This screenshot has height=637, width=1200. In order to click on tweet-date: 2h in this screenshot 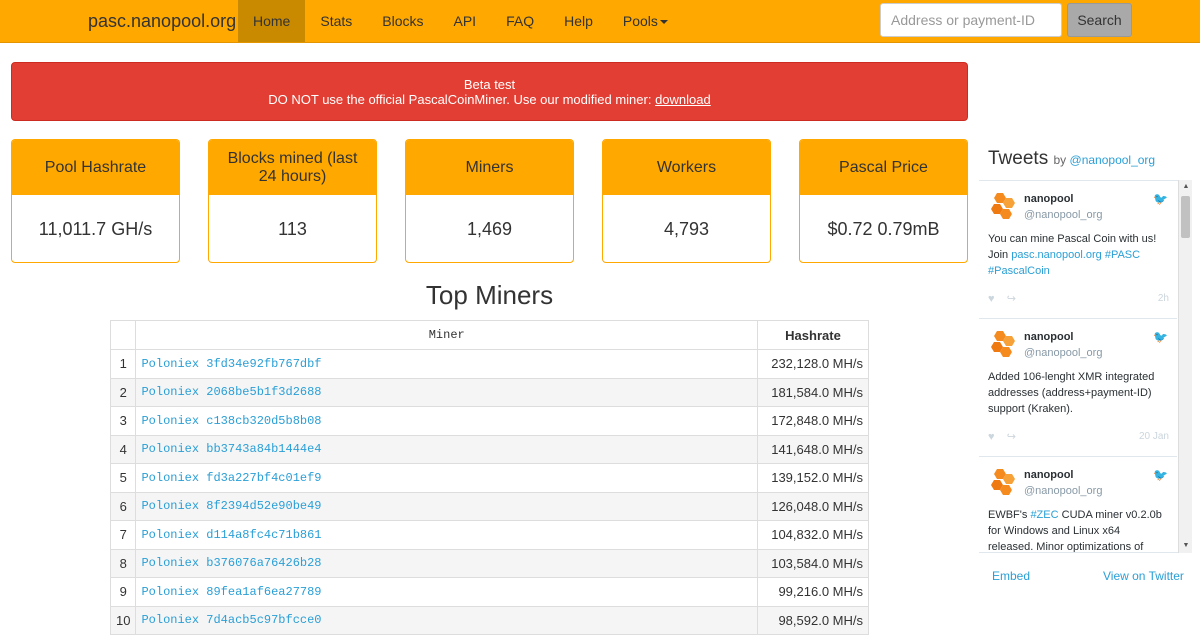, I will do `click(1149, 298)`.